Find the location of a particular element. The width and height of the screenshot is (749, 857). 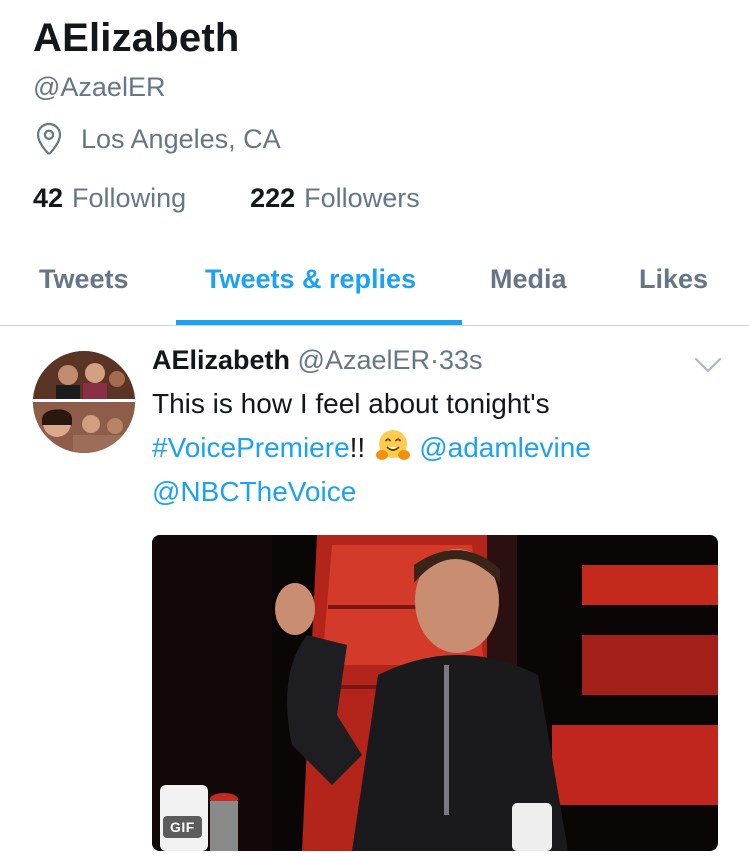

tab-likes: Likes is located at coordinates (673, 279).